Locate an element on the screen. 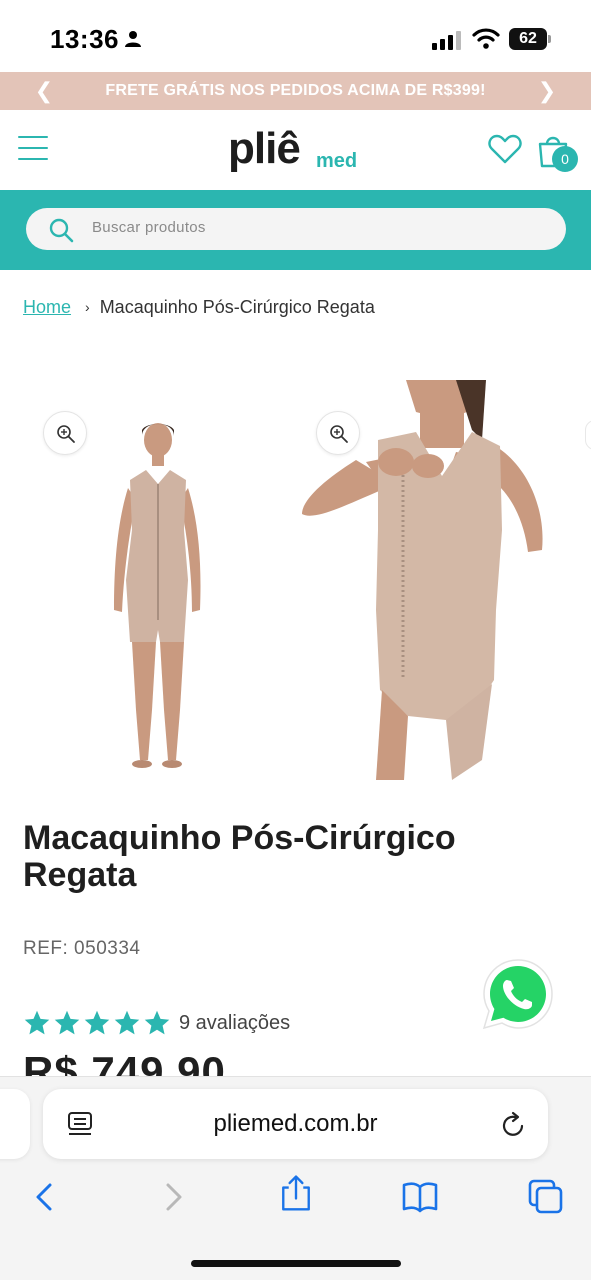 The width and height of the screenshot is (591, 1280). share-icon is located at coordinates (296, 1193).